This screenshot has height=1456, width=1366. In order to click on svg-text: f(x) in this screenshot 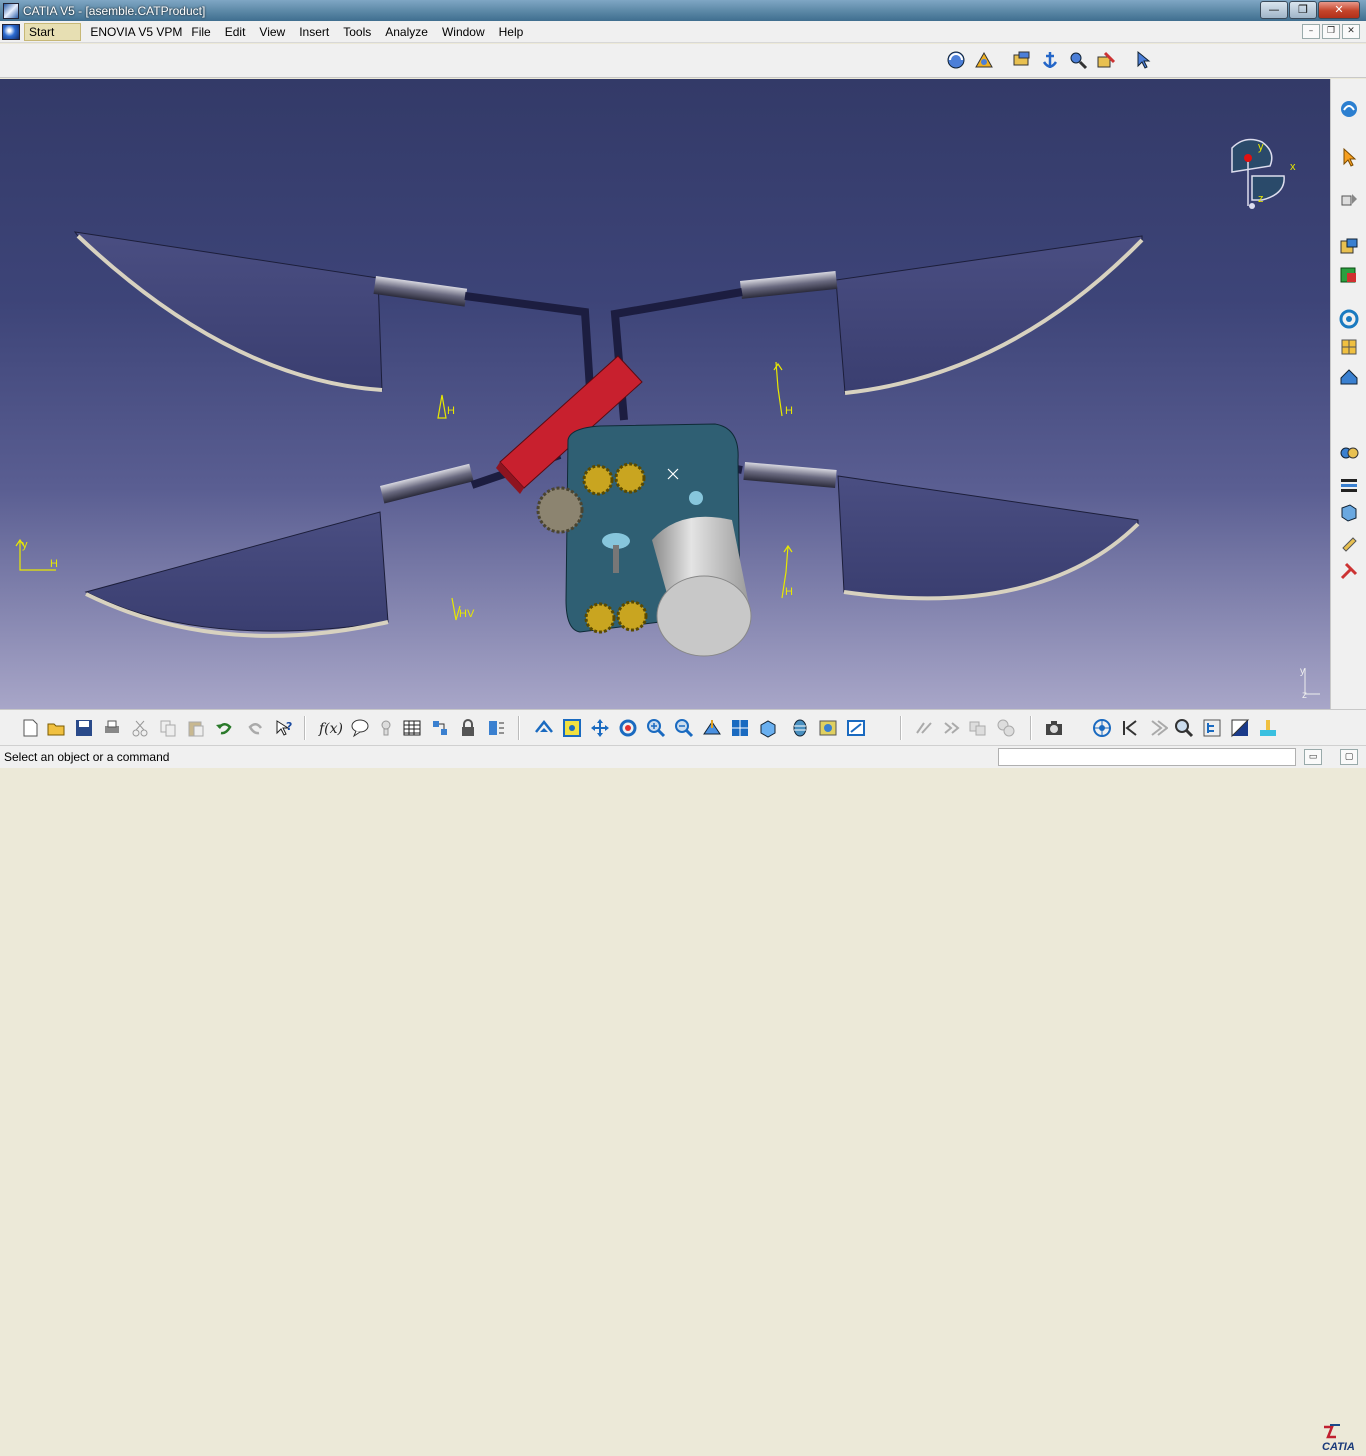, I will do `click(330, 729)`.